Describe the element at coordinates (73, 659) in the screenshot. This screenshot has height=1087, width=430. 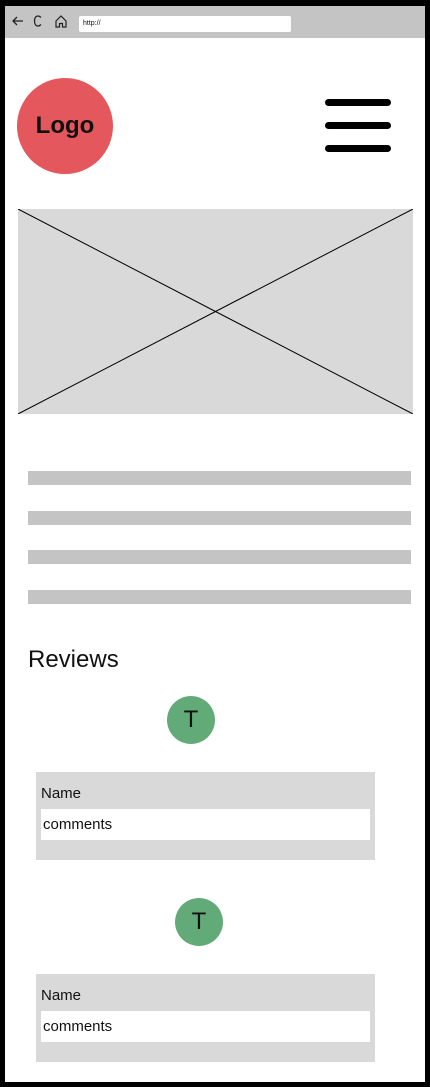
I see `reviews-heading: Reviews` at that location.